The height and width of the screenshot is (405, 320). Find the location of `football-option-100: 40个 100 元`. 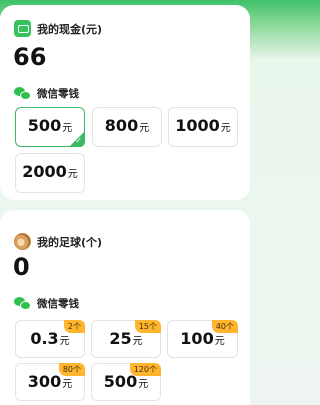

football-option-100: 40个 100 元 is located at coordinates (202, 339).